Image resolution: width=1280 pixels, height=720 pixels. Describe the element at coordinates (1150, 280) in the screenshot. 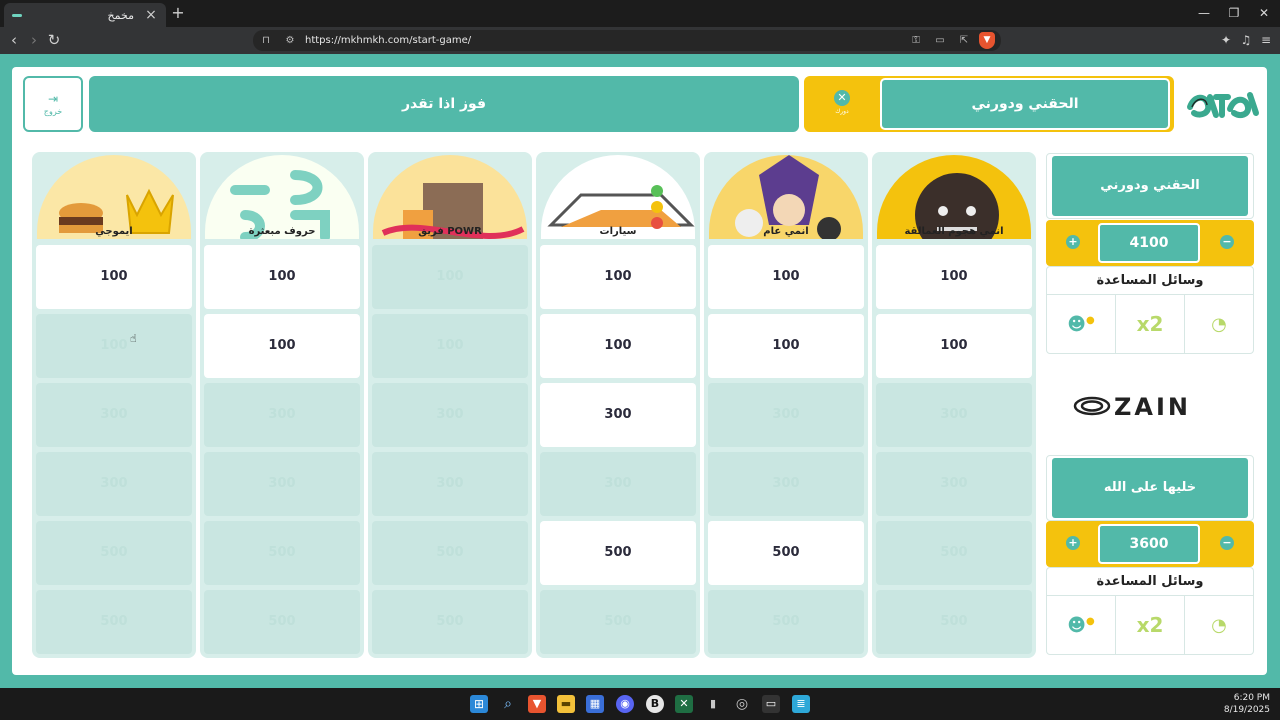

I see `team-1-aids-title: وسائل المساعدة` at that location.